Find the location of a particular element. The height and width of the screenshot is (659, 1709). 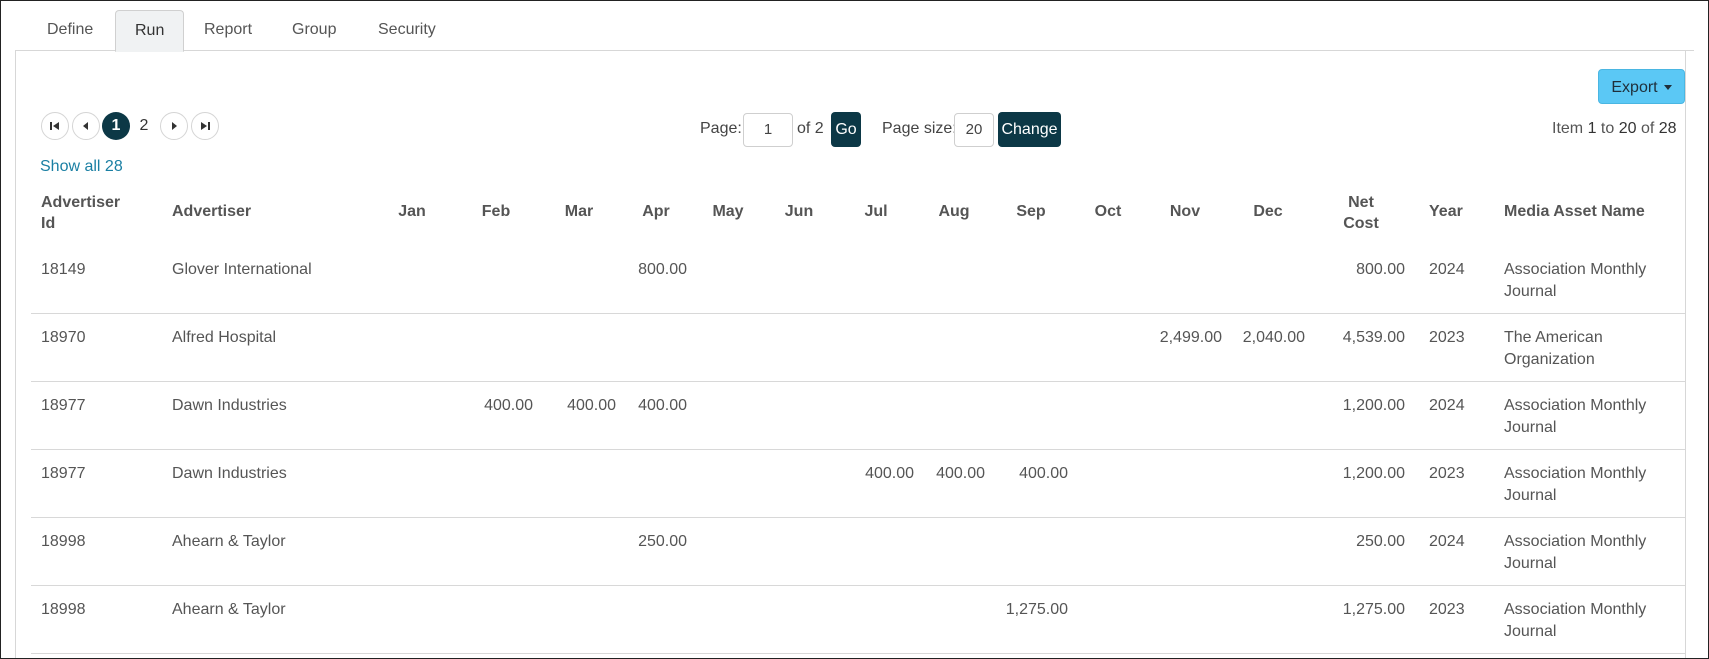

cell-media-asset-line-1: The American is located at coordinates (1553, 337).